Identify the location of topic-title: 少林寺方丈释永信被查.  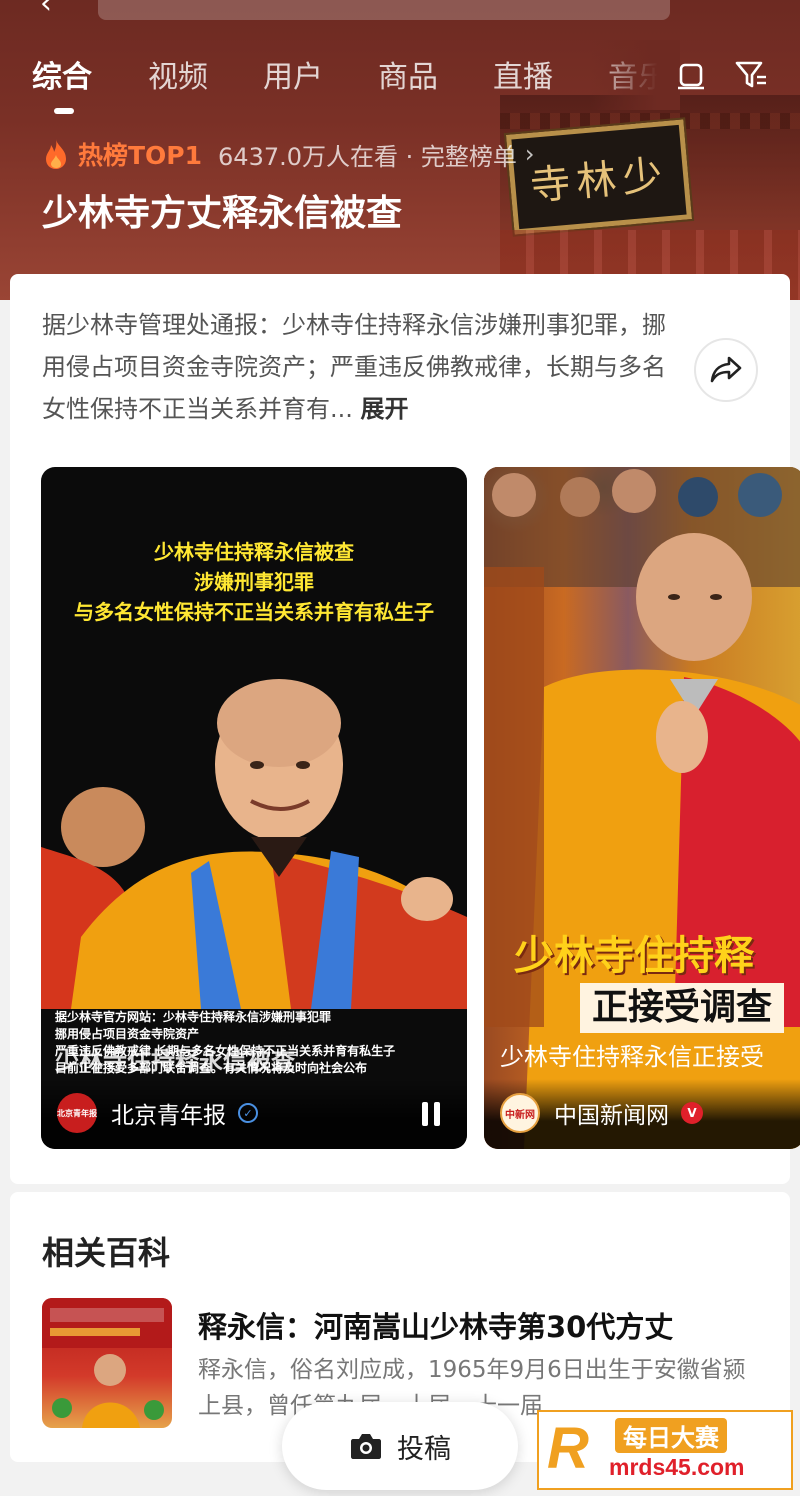
(222, 213).